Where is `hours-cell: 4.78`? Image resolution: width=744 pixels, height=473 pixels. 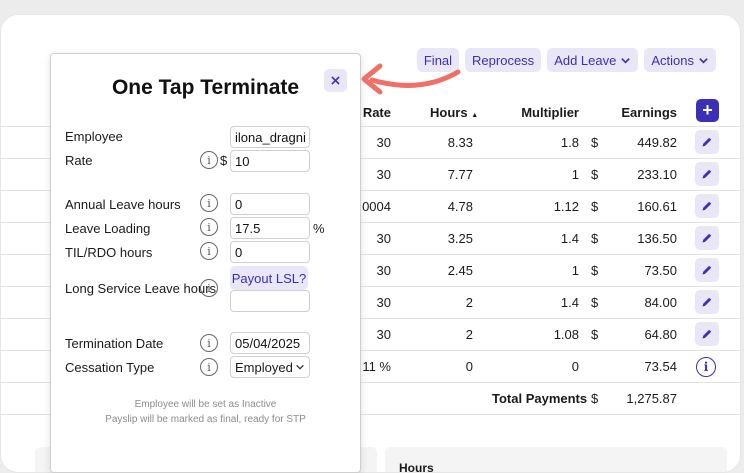 hours-cell: 4.78 is located at coordinates (460, 206).